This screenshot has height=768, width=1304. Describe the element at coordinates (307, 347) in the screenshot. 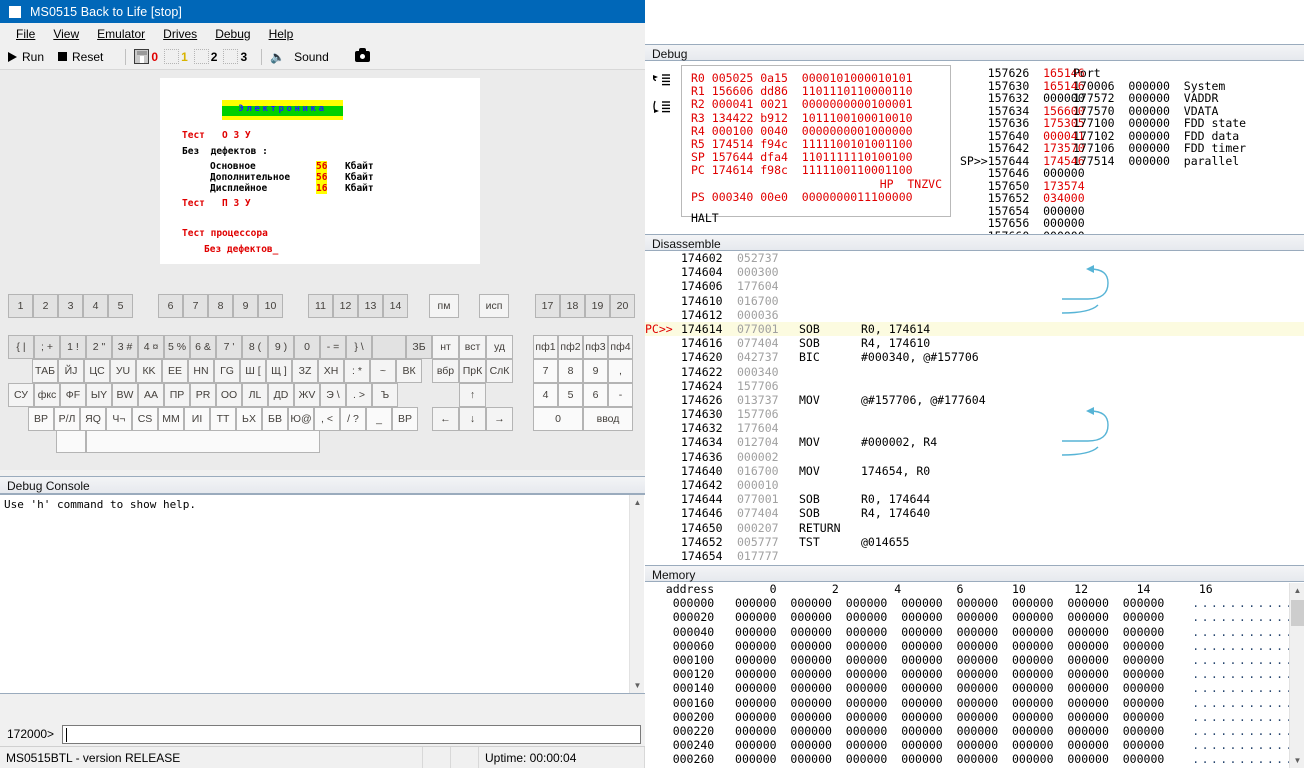

I see `key-r1-11: 0` at that location.